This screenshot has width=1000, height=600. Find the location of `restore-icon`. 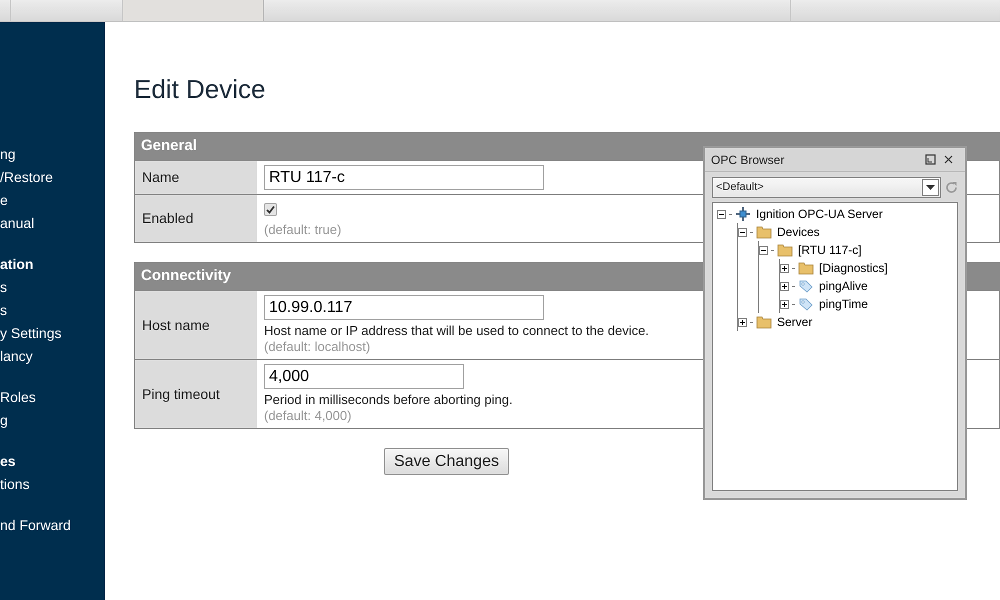

restore-icon is located at coordinates (930, 159).